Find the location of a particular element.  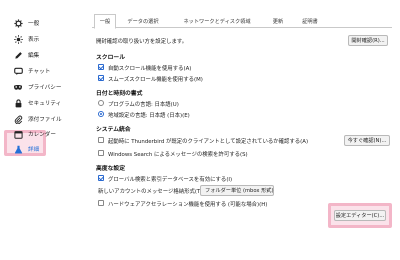

lock-icon is located at coordinates (18, 103).